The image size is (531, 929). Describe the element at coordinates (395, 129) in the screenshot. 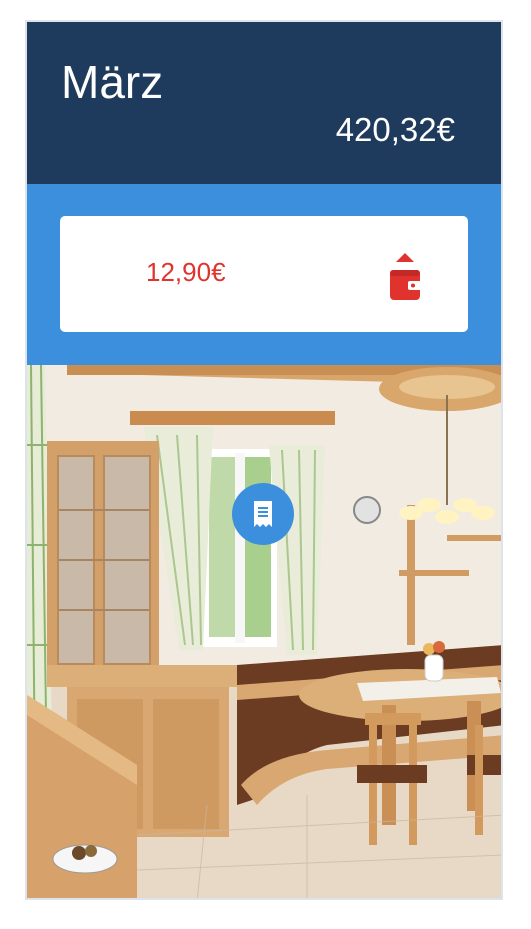

I see `month-total: 420,32€` at that location.